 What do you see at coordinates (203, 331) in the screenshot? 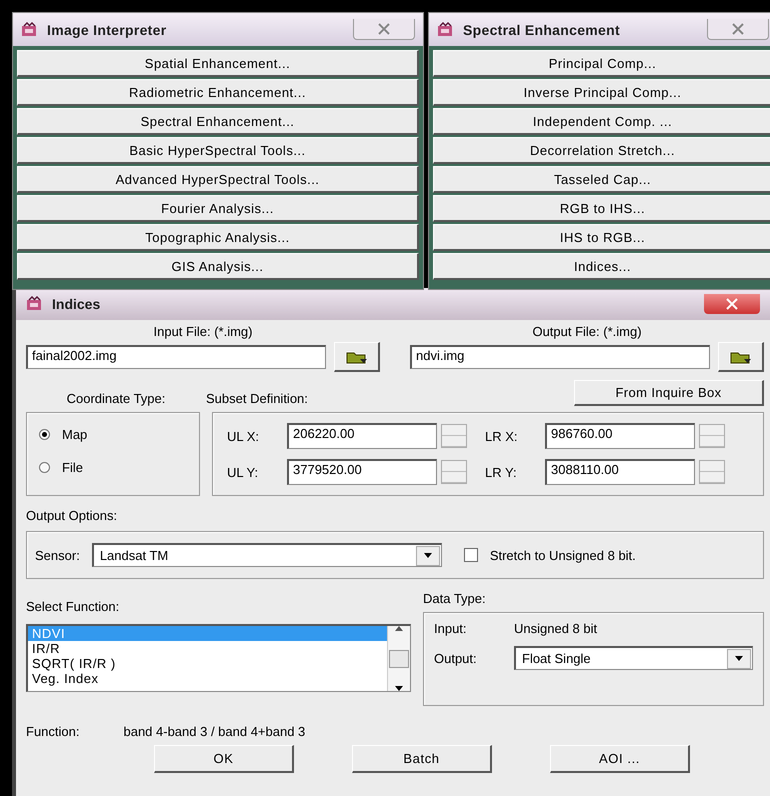
I see `field-label: Input File: (*.img)` at bounding box center [203, 331].